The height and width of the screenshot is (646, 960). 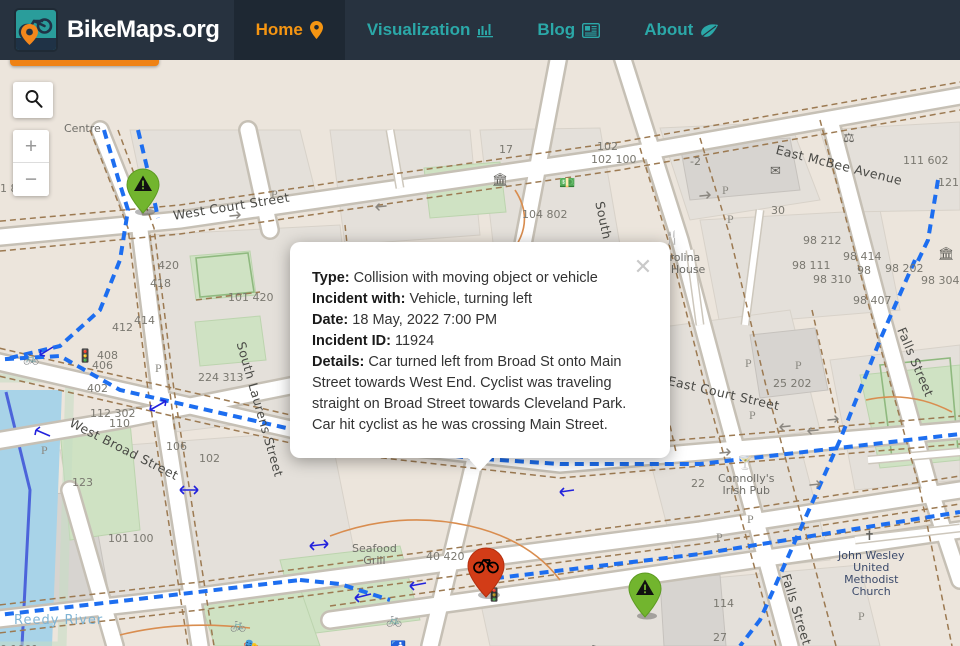 I want to click on nav-item-home: Home, so click(x=289, y=30).